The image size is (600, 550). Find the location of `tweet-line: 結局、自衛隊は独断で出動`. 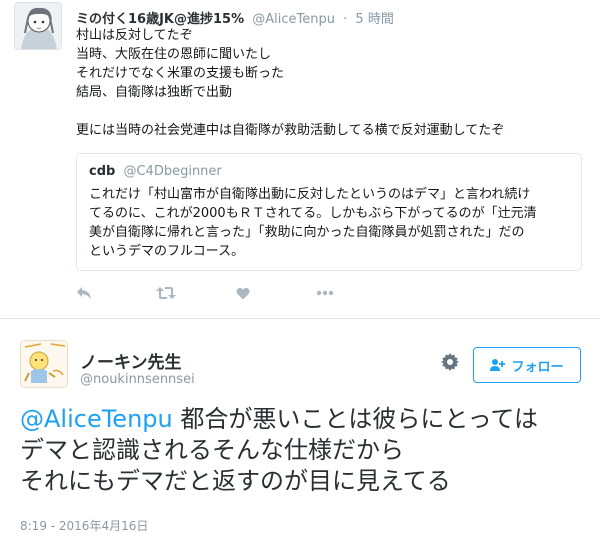

tweet-line: 結局、自衛隊は独断で出動 is located at coordinates (154, 92).